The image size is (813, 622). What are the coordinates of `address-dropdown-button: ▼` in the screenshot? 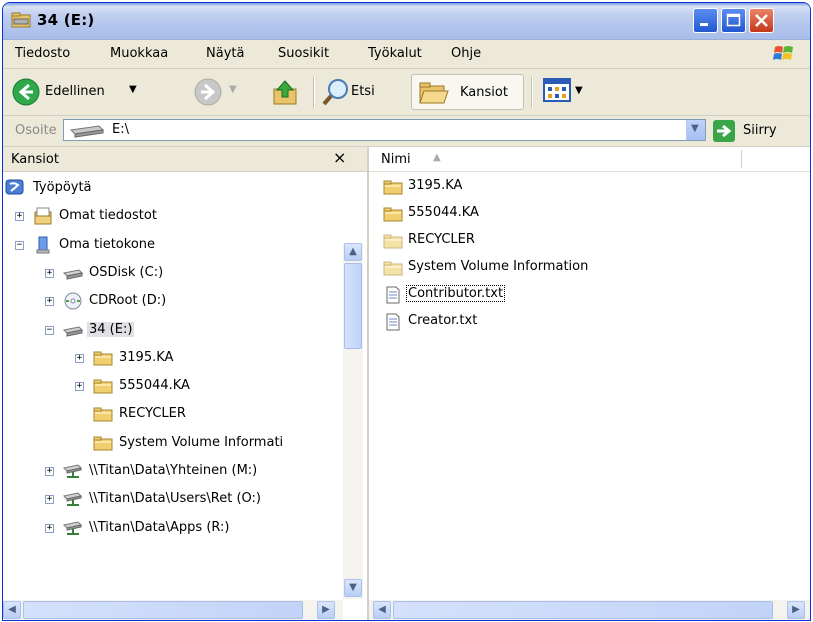 It's located at (695, 130).